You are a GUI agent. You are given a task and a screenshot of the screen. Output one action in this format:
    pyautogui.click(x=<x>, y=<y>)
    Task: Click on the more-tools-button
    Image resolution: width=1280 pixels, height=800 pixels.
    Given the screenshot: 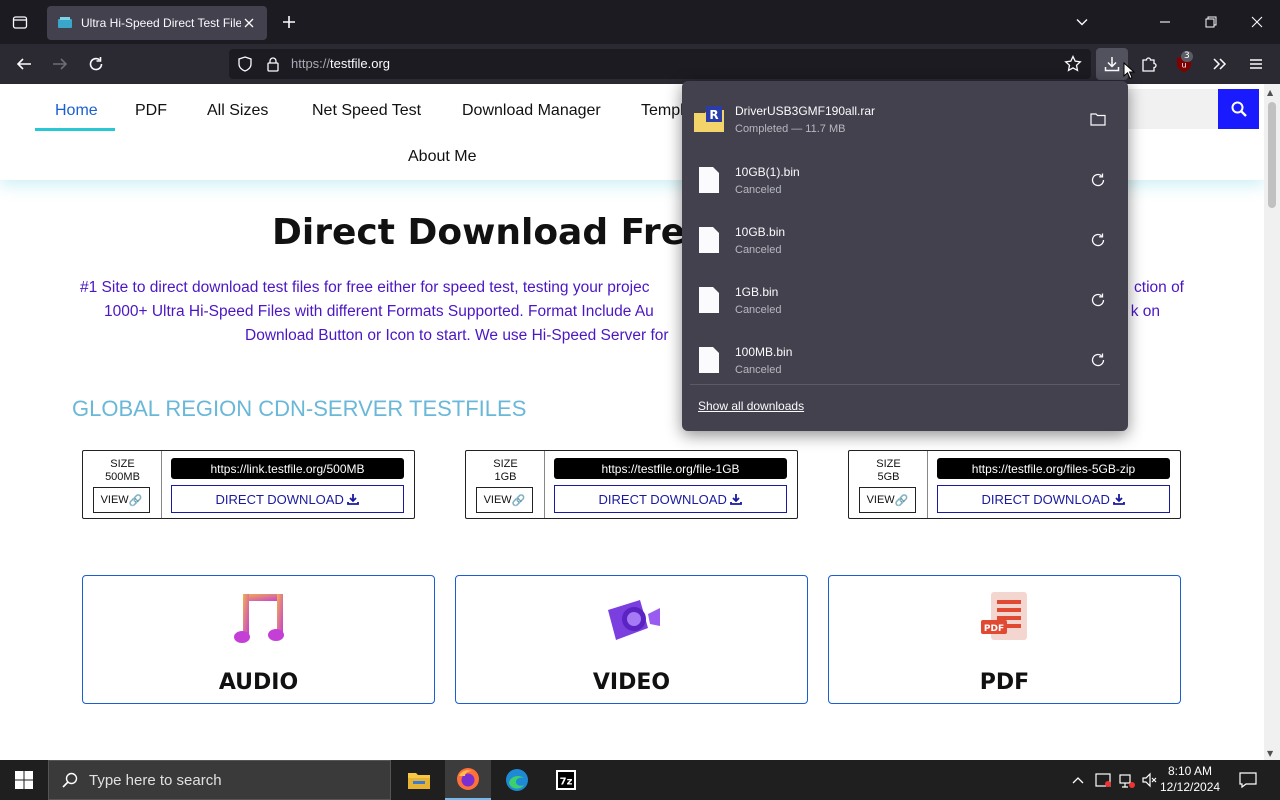 What is the action you would take?
    pyautogui.click(x=1219, y=64)
    